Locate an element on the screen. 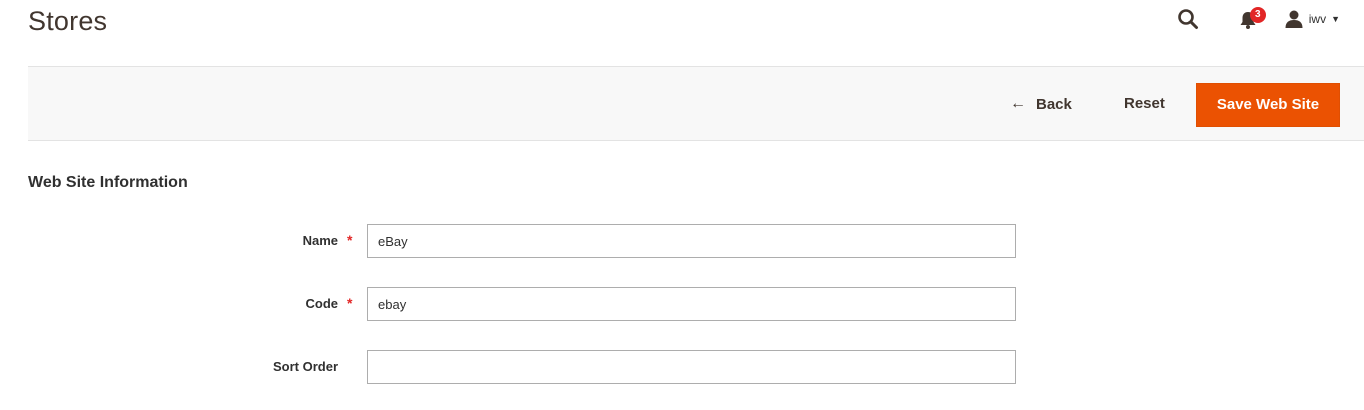  arrow-left-icon: ← is located at coordinates (1018, 103).